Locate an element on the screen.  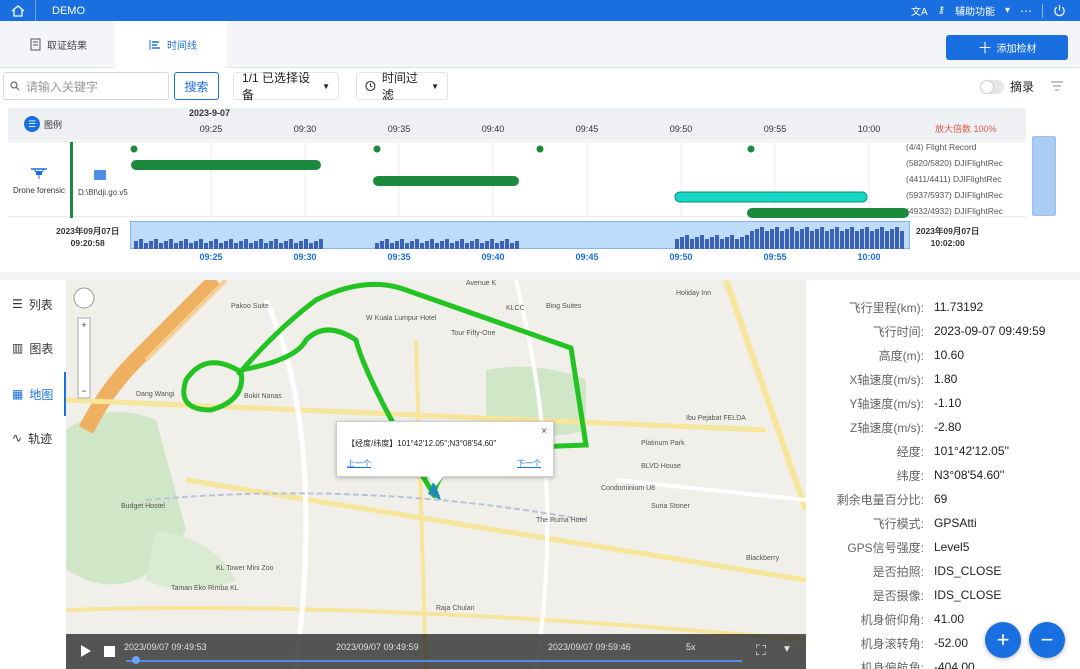
time-tick: 09:35 is located at coordinates (399, 129).